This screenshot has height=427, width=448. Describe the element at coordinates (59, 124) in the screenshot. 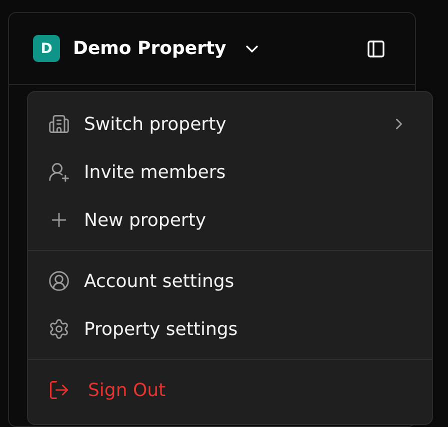

I see `building-icon` at that location.